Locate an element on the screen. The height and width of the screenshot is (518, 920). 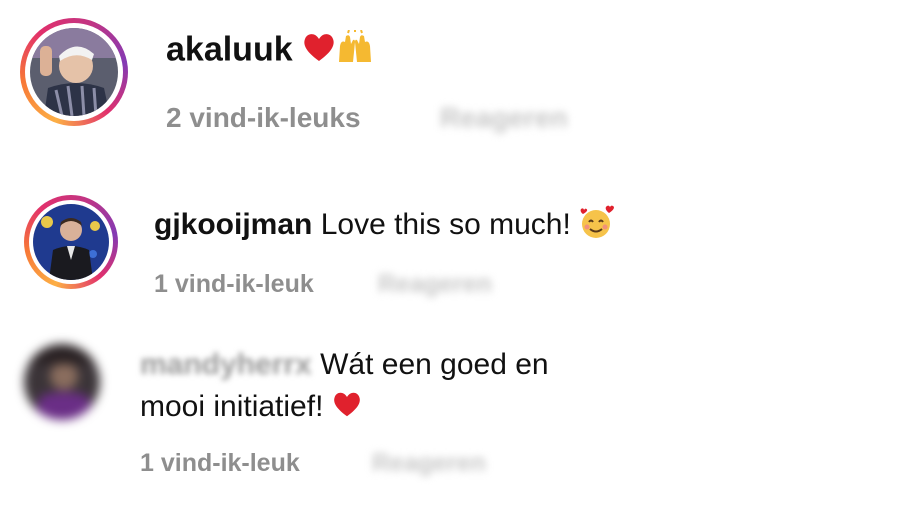
username-mandyherrx: mandyherrx is located at coordinates (226, 365).